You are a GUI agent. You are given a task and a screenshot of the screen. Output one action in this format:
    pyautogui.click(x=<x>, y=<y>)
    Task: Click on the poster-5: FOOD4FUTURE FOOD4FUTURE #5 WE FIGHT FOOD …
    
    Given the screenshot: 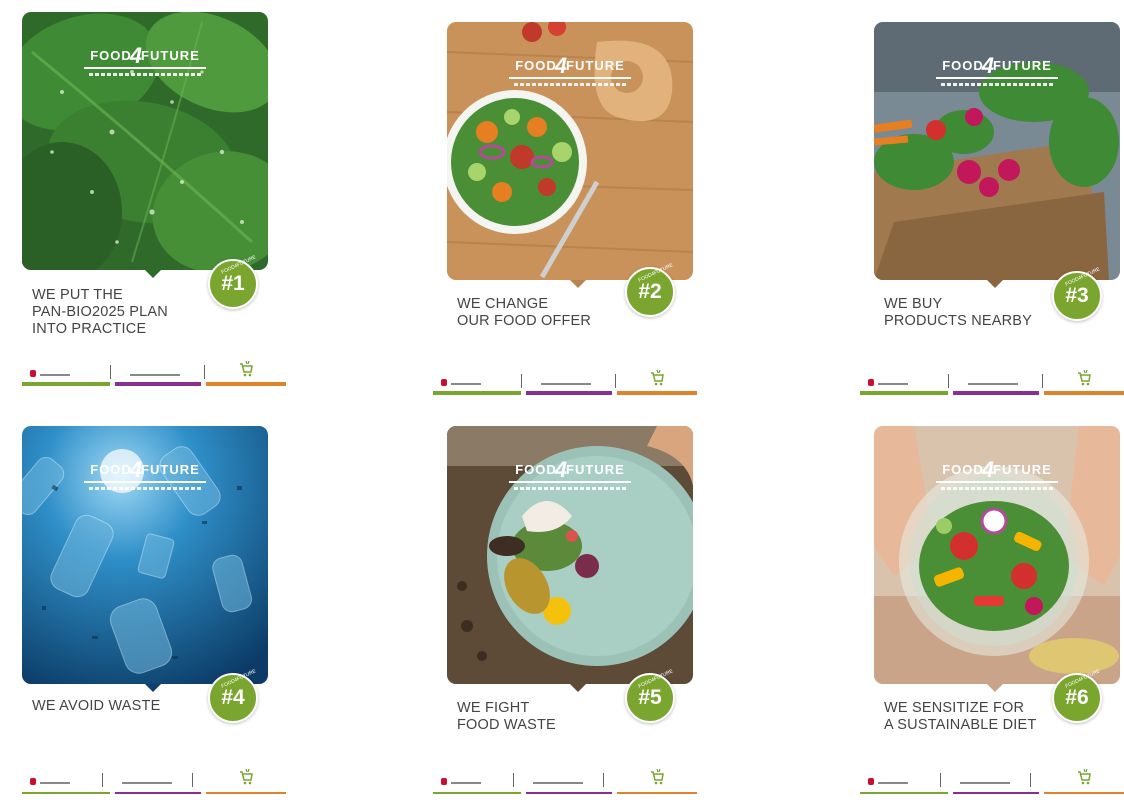 What is the action you would take?
    pyautogui.click(x=572, y=618)
    